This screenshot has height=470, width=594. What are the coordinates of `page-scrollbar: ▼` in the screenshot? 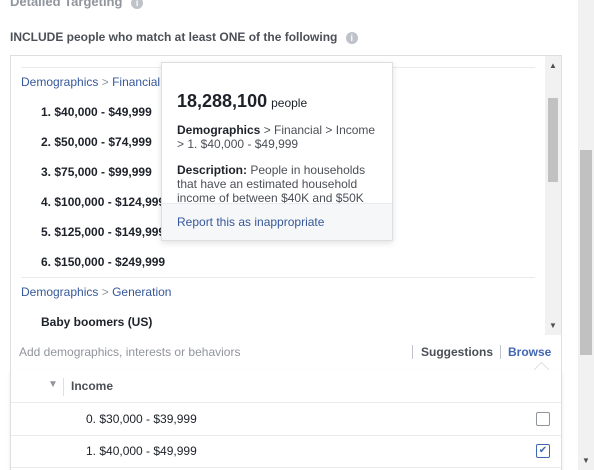 It's located at (586, 235).